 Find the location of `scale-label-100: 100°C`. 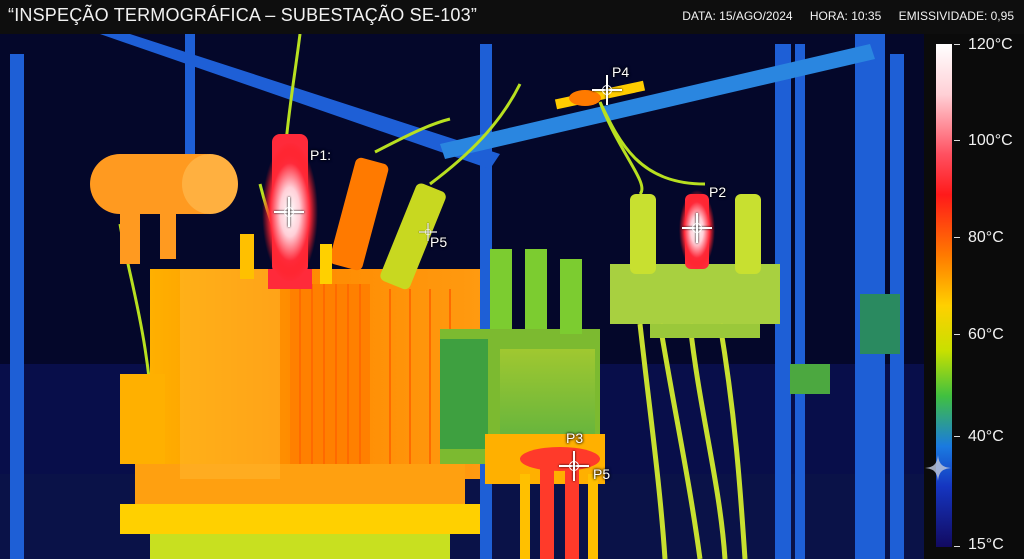

scale-label-100: 100°C is located at coordinates (990, 140).